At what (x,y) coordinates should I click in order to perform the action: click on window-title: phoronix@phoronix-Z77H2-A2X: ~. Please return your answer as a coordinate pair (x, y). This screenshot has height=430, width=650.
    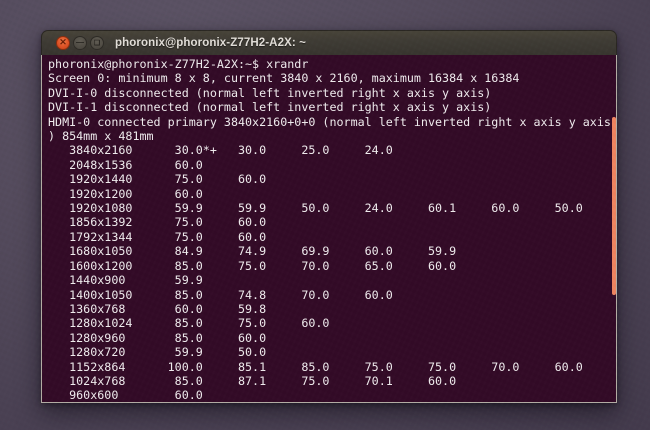
    Looking at the image, I should click on (210, 43).